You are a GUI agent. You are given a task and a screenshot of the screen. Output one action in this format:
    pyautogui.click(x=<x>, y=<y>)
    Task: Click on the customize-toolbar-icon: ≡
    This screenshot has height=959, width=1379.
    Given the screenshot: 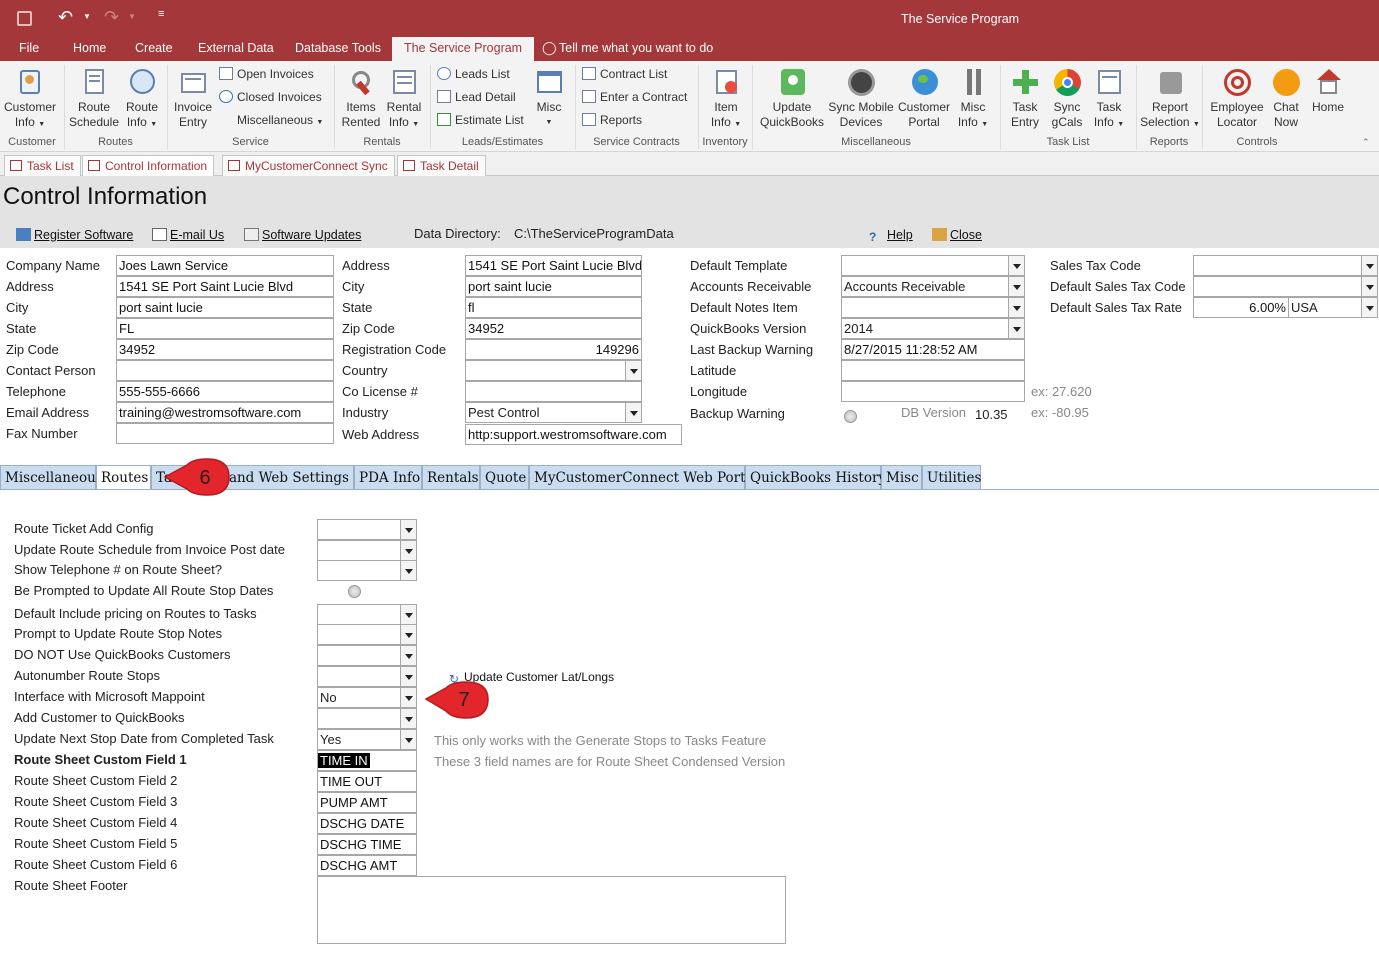 What is the action you would take?
    pyautogui.click(x=161, y=14)
    